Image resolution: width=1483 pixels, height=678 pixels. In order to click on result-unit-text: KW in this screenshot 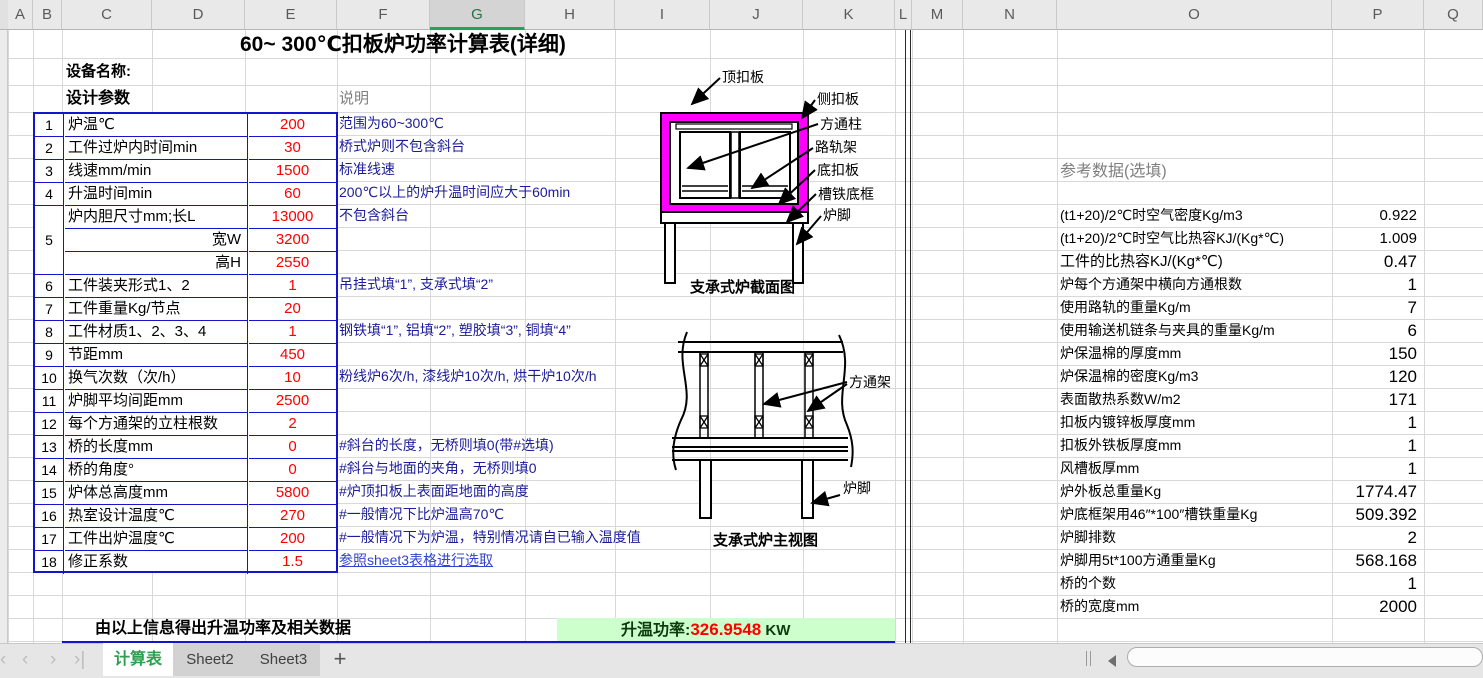, I will do `click(778, 630)`.